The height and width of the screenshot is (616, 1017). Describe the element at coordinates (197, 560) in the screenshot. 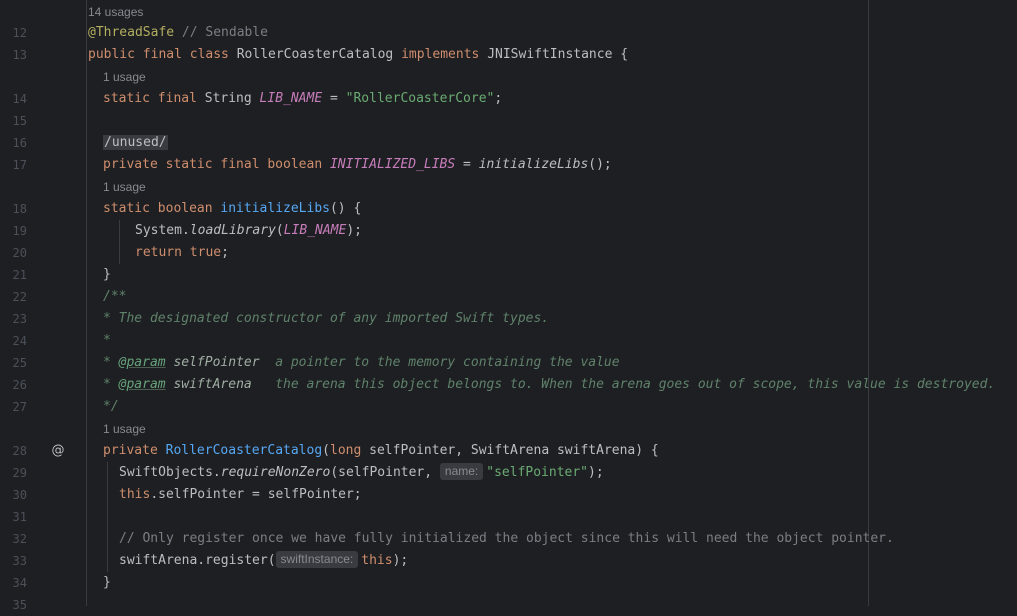

I see `method-call: swiftArena.register(` at that location.